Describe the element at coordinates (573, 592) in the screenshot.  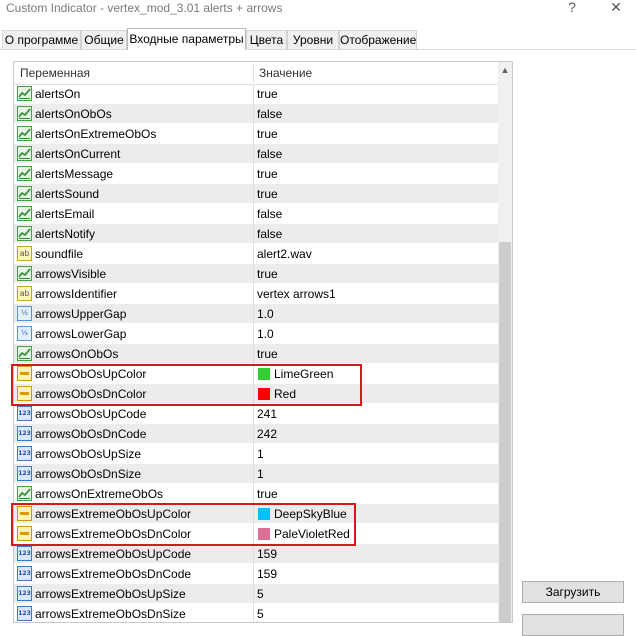
I see `load-button: Загрузить` at that location.